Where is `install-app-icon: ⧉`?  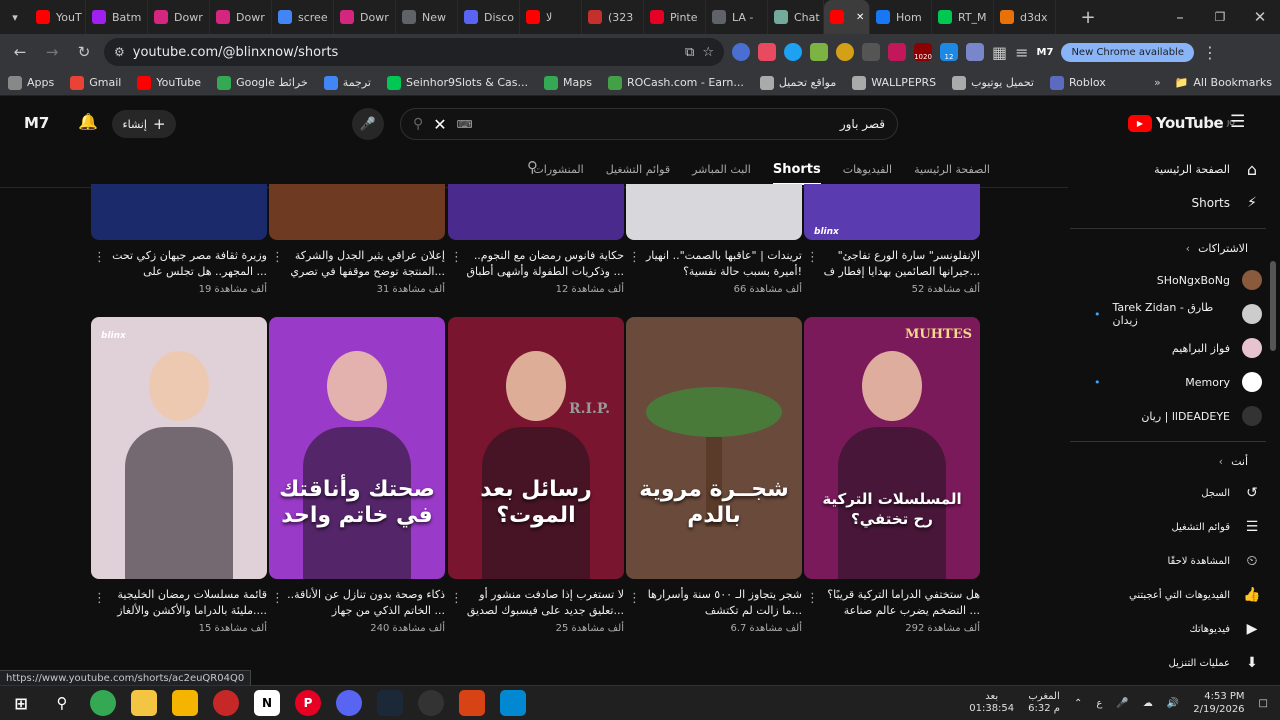
install-app-icon: ⧉ is located at coordinates (689, 52).